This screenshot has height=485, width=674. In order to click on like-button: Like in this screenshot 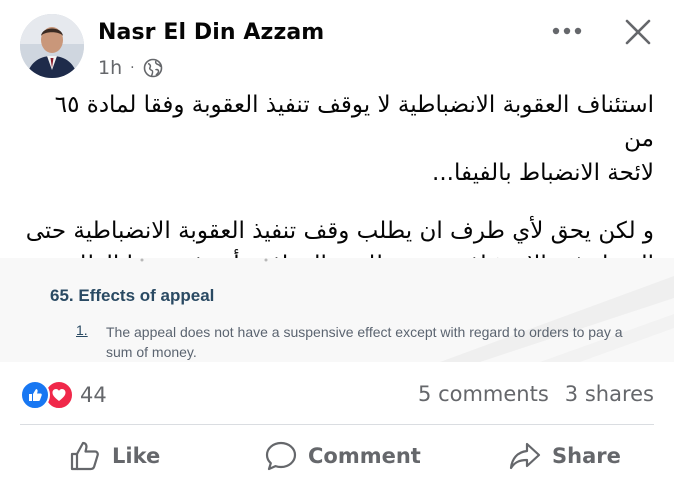, I will do `click(114, 456)`.